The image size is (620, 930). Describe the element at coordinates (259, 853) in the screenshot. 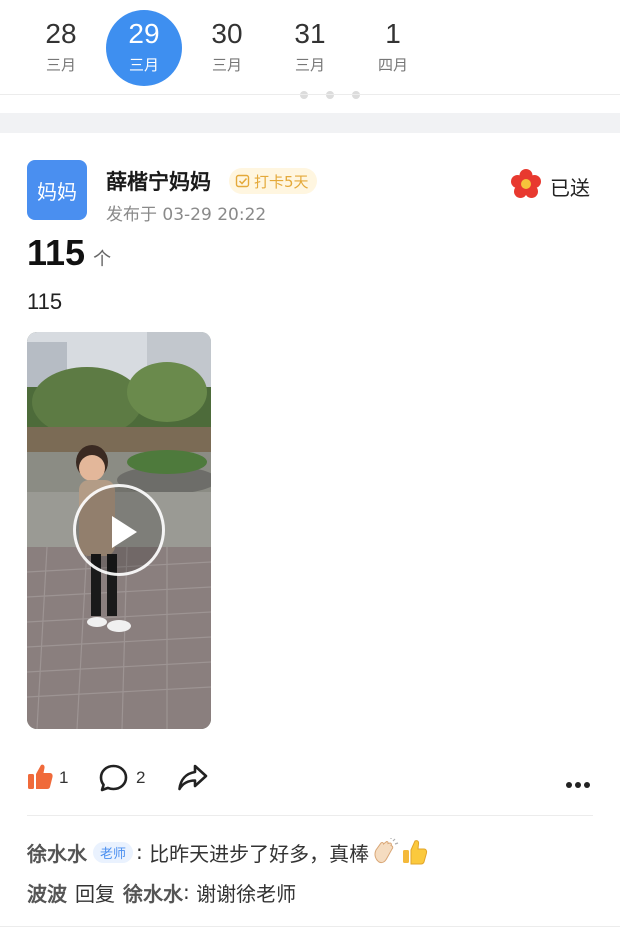

I see `comment-text: 比昨天进步了好多，真棒` at that location.